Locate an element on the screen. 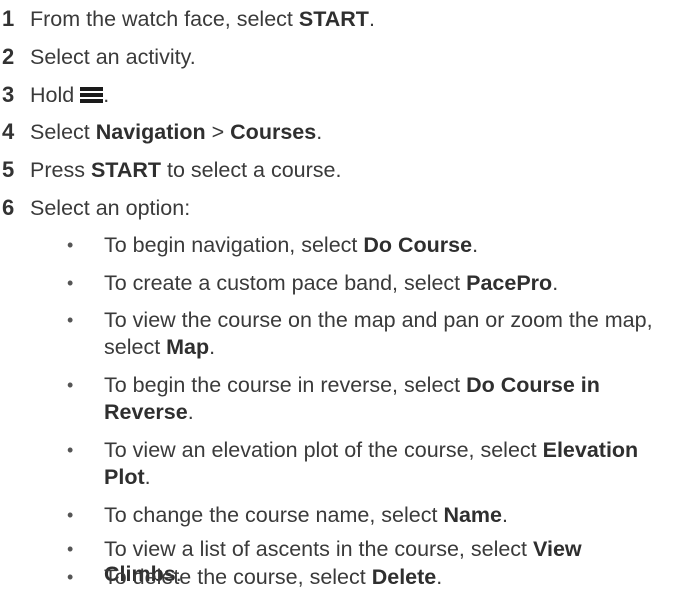 The width and height of the screenshot is (689, 591). step-text: From the watch face, select START. is located at coordinates (359, 19).